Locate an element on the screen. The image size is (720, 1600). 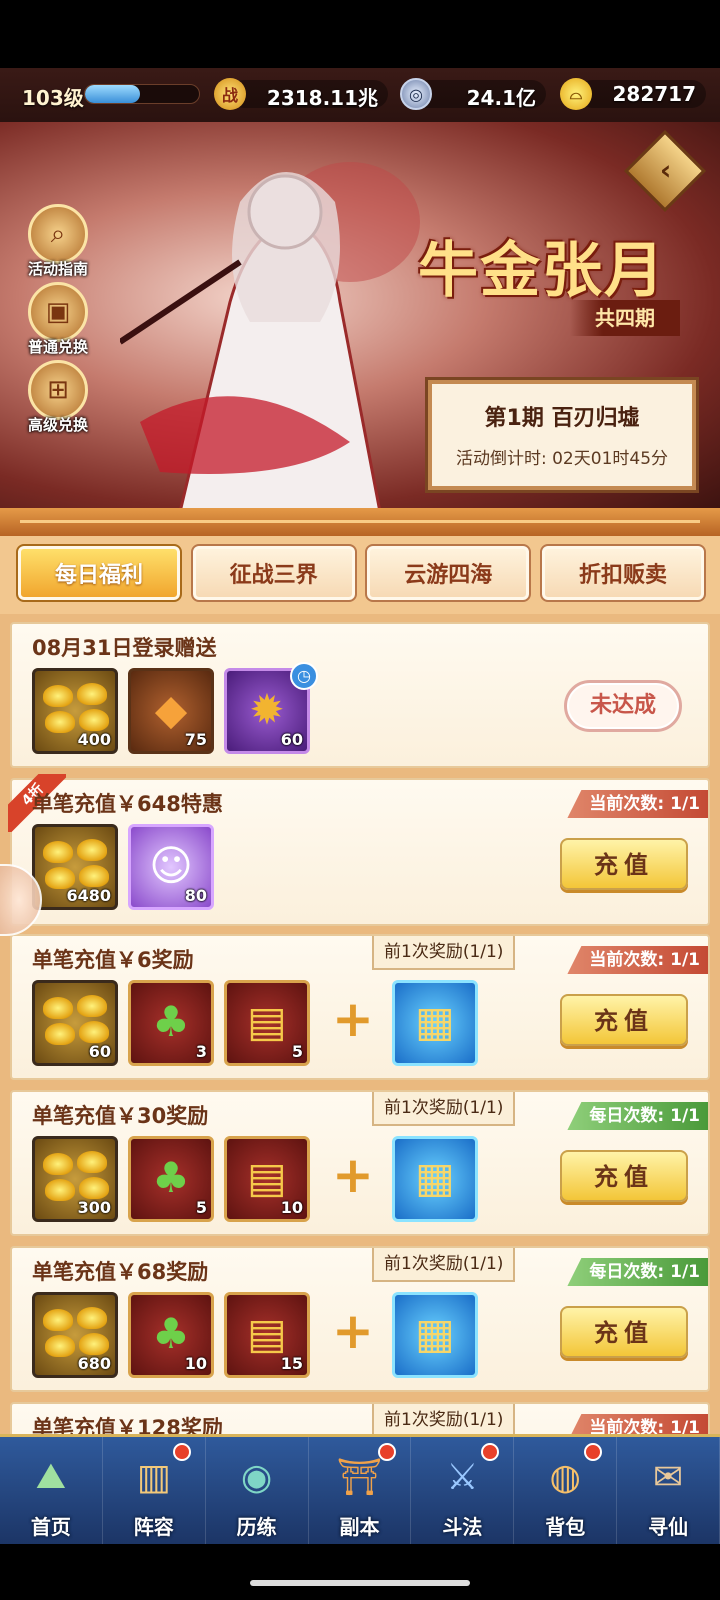
count-tag: 当前次数: 1/1 is located at coordinates (637, 804).